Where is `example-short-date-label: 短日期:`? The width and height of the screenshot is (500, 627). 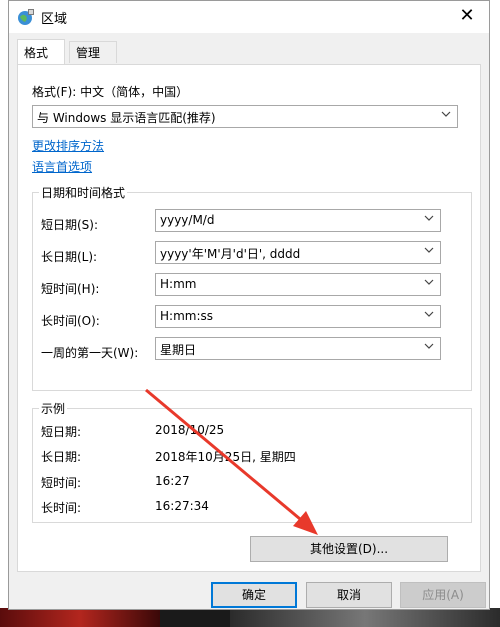 example-short-date-label: 短日期: is located at coordinates (61, 432).